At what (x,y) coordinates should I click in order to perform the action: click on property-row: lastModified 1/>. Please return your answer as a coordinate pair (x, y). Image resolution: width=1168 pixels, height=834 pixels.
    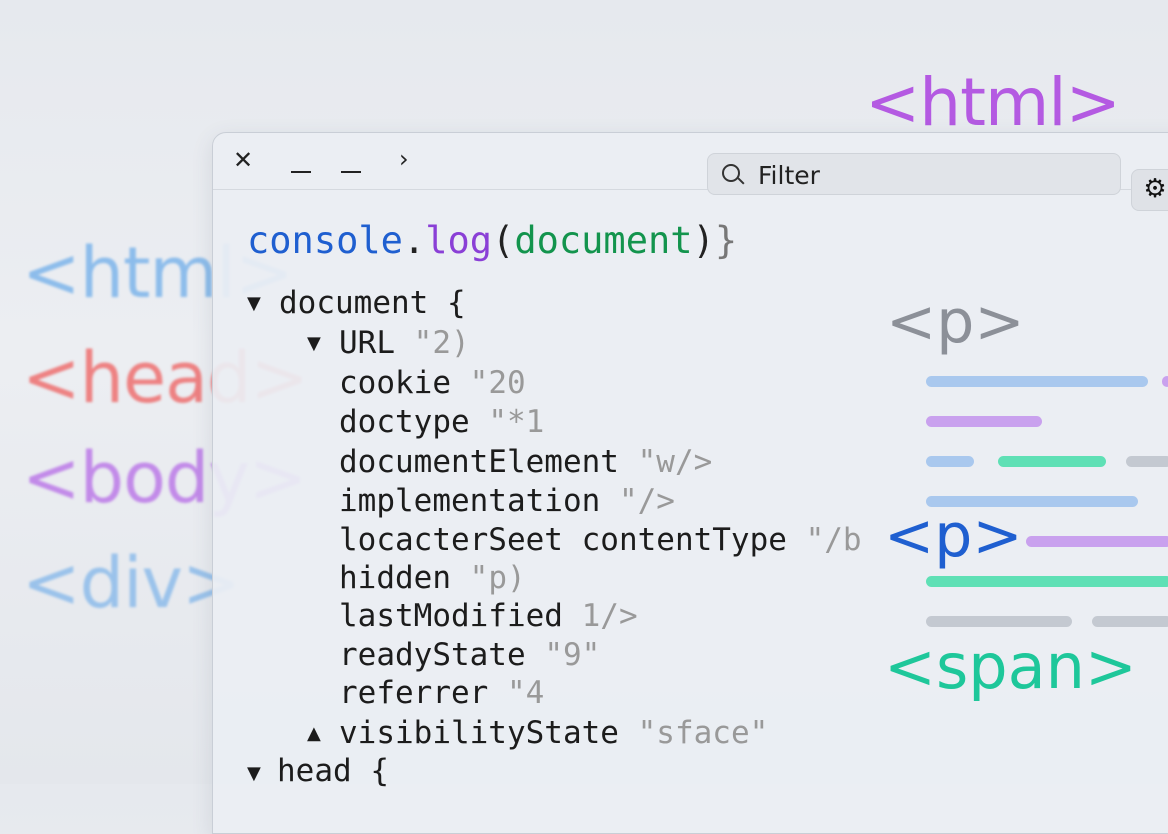
    Looking at the image, I should click on (488, 616).